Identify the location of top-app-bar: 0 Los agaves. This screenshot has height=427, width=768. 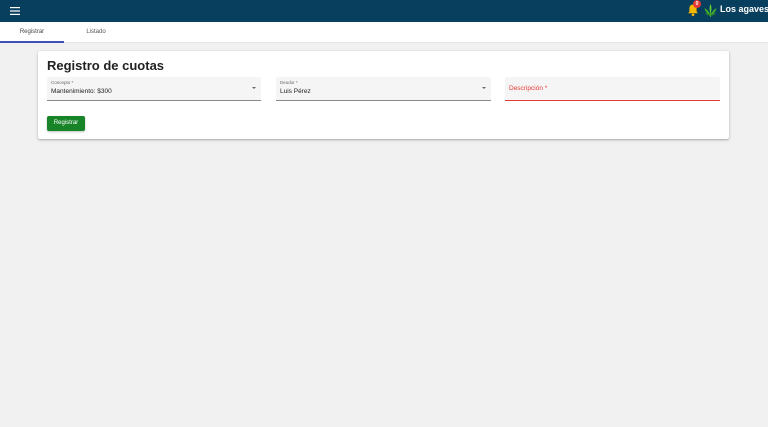
(384, 11).